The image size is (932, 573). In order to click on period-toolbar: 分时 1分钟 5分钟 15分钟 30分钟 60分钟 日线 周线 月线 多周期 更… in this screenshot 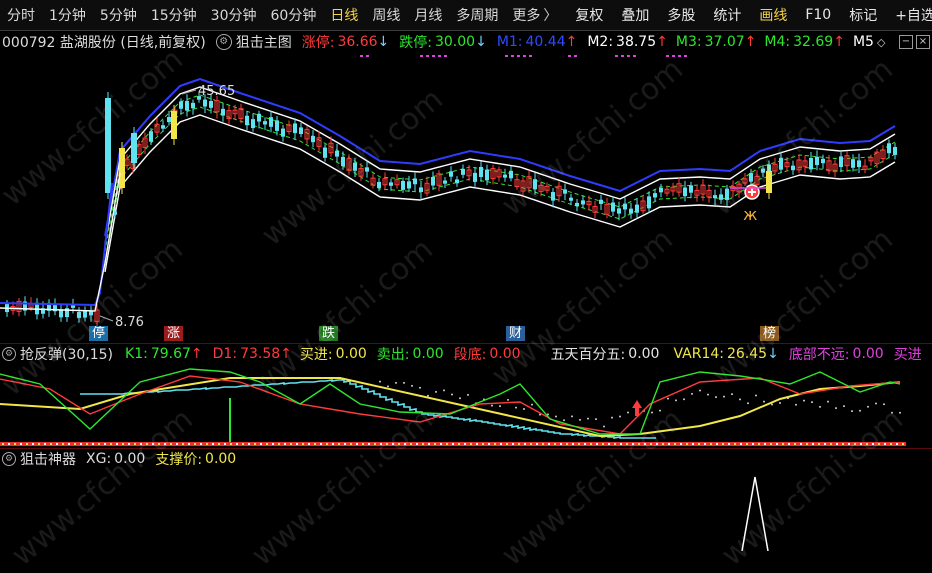, I will do `click(466, 15)`.